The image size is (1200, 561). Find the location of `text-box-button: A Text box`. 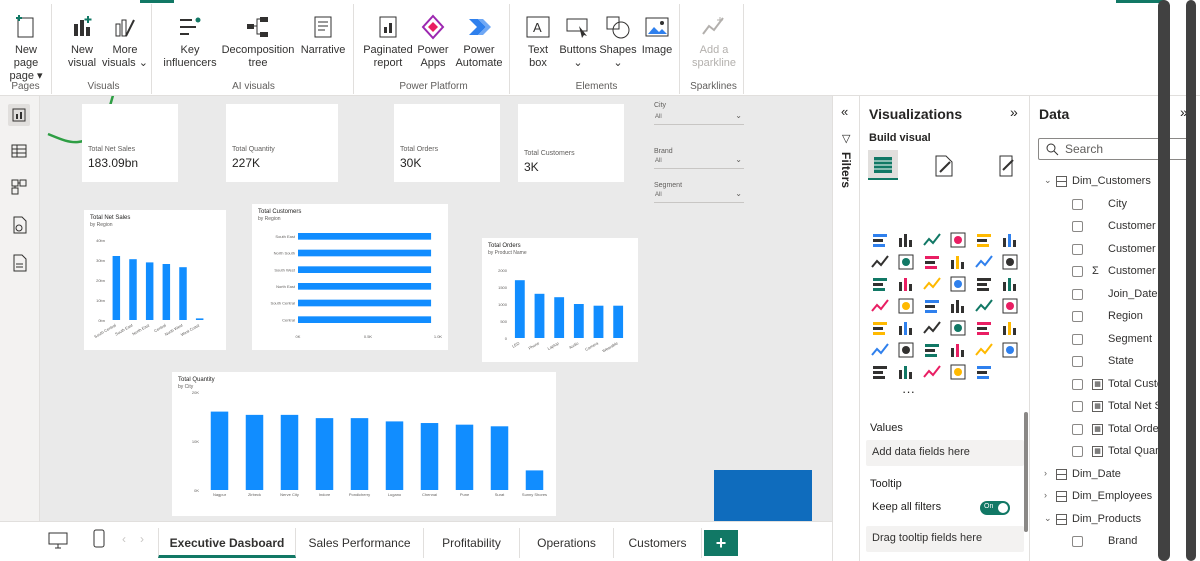

text-box-button: A Text box is located at coordinates (538, 42).